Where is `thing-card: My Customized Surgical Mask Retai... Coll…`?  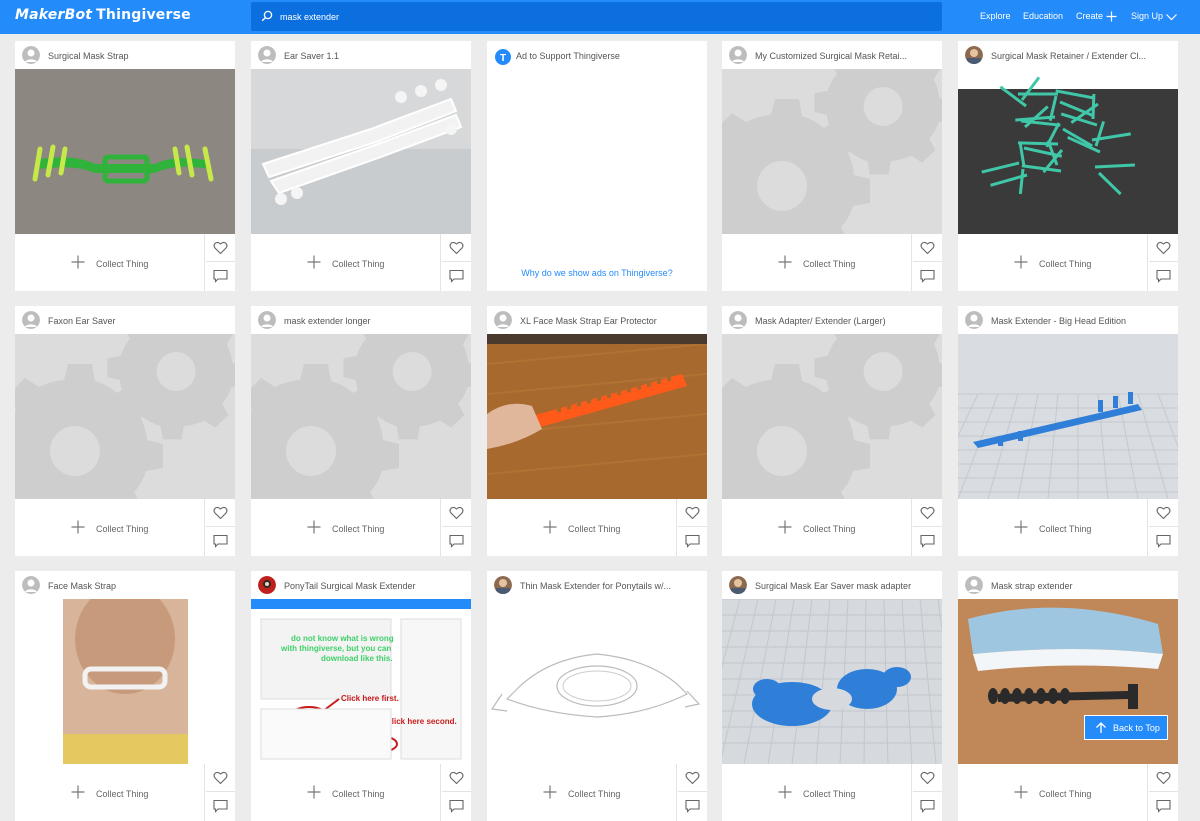 thing-card: My Customized Surgical Mask Retai... Coll… is located at coordinates (832, 166).